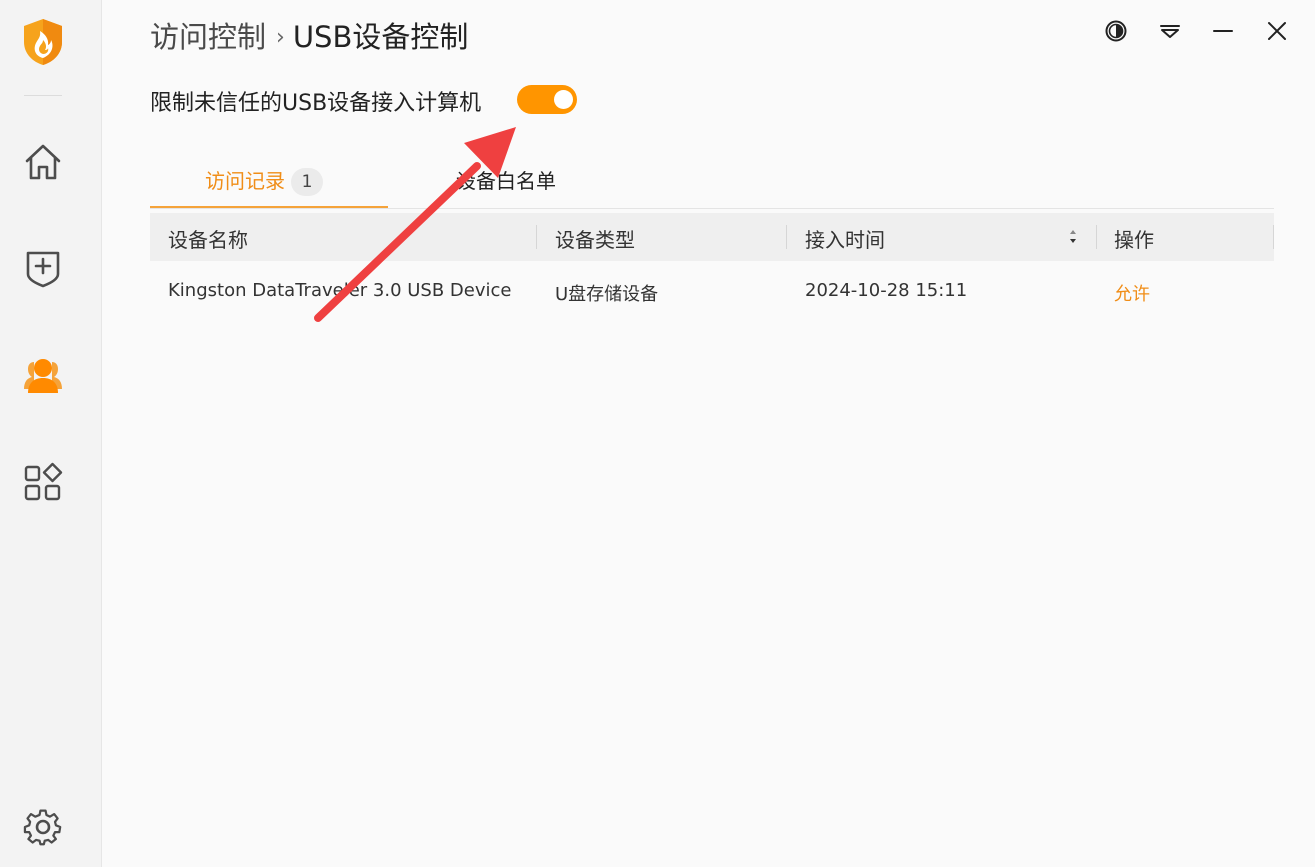  Describe the element at coordinates (208, 37) in the screenshot. I see `breadcrumb-parent: 访问控制` at that location.